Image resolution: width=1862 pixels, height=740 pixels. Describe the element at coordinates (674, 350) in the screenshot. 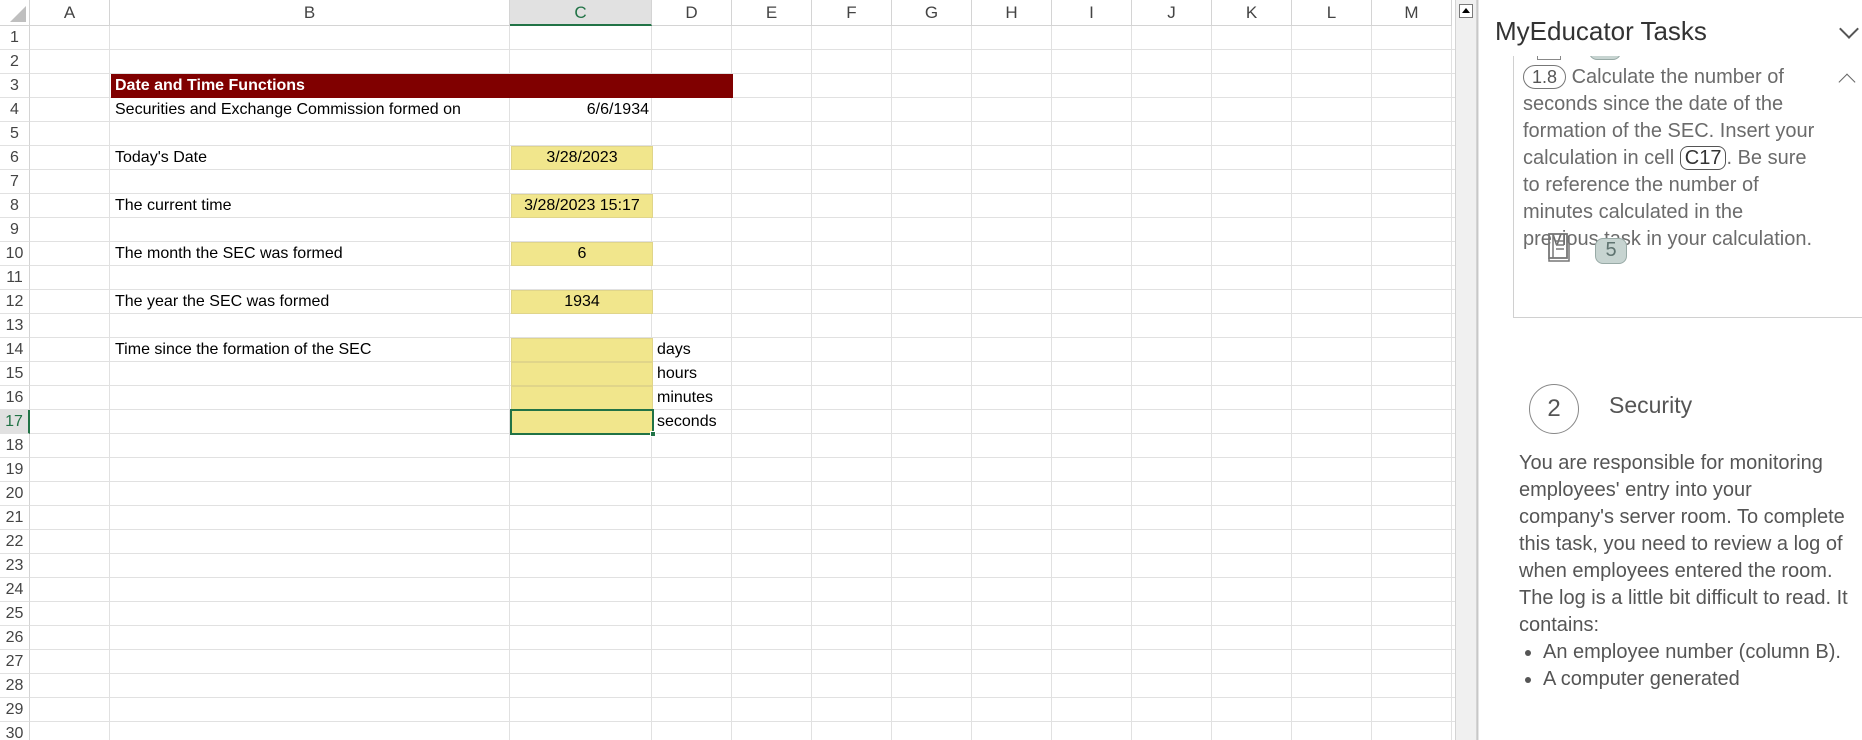

I see `days-unit: days` at that location.